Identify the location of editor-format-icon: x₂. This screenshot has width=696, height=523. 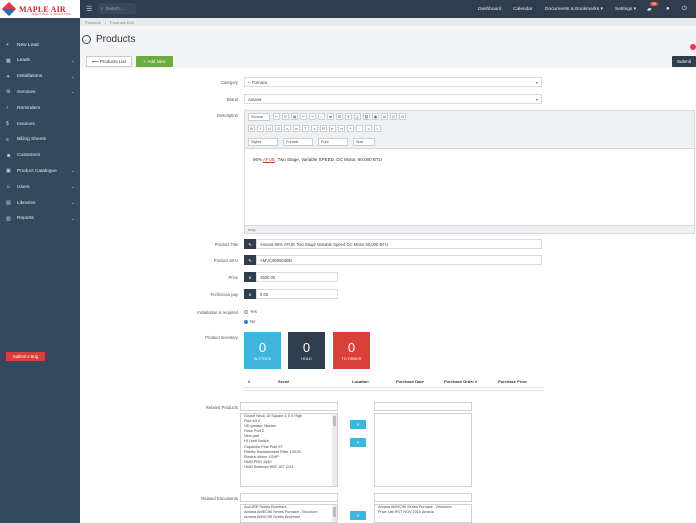
(287, 128).